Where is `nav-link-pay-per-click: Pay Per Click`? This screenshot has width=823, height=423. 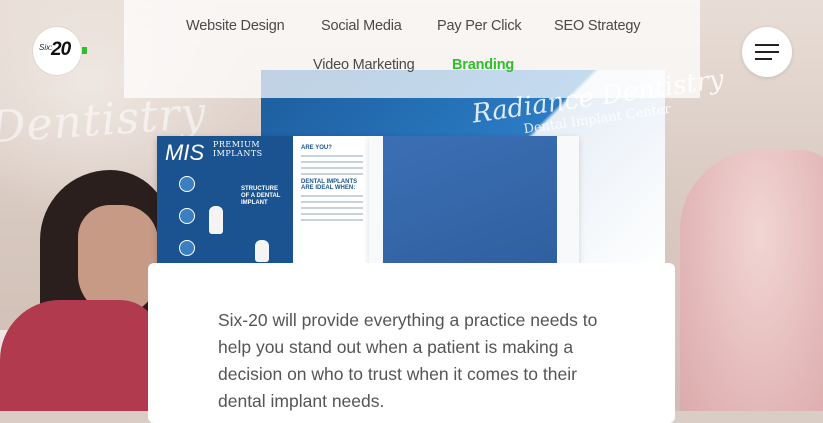 nav-link-pay-per-click: Pay Per Click is located at coordinates (479, 26).